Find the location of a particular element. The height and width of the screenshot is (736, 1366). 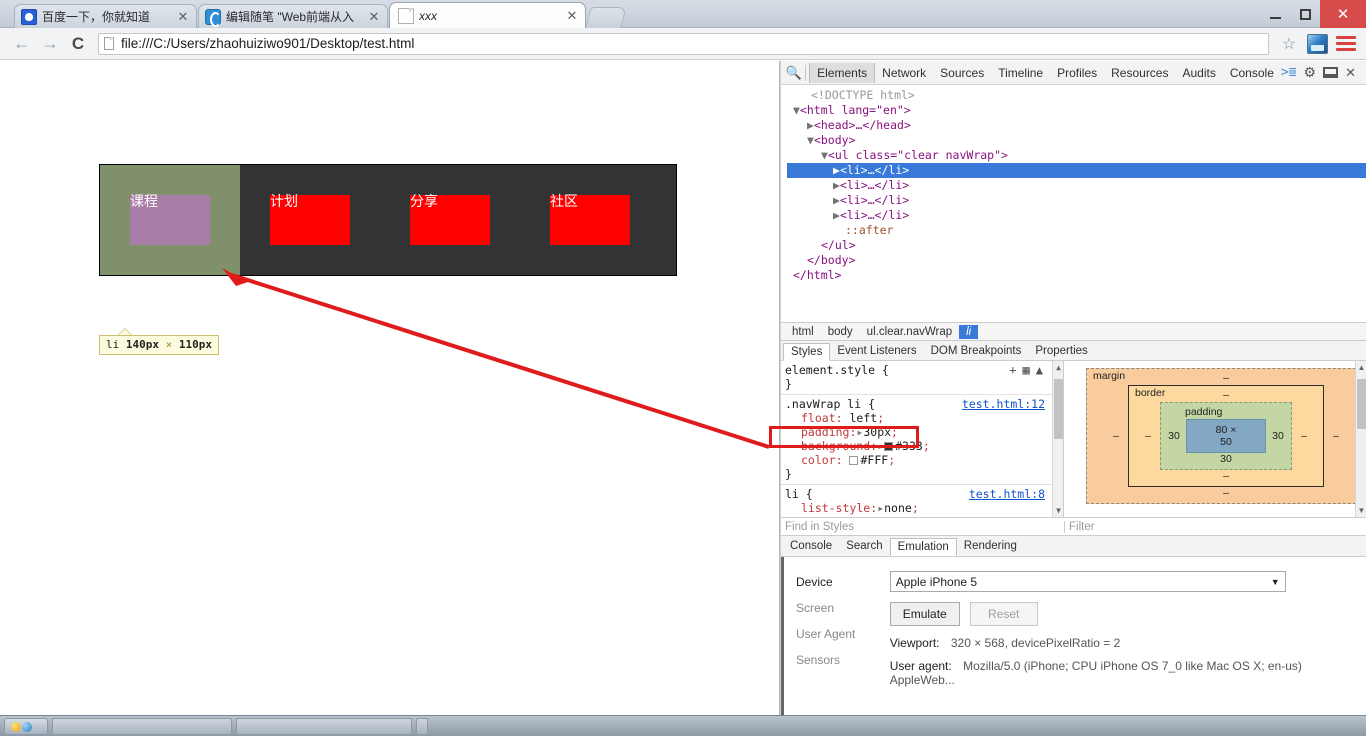

devtools-tab-network: Network is located at coordinates (904, 73).